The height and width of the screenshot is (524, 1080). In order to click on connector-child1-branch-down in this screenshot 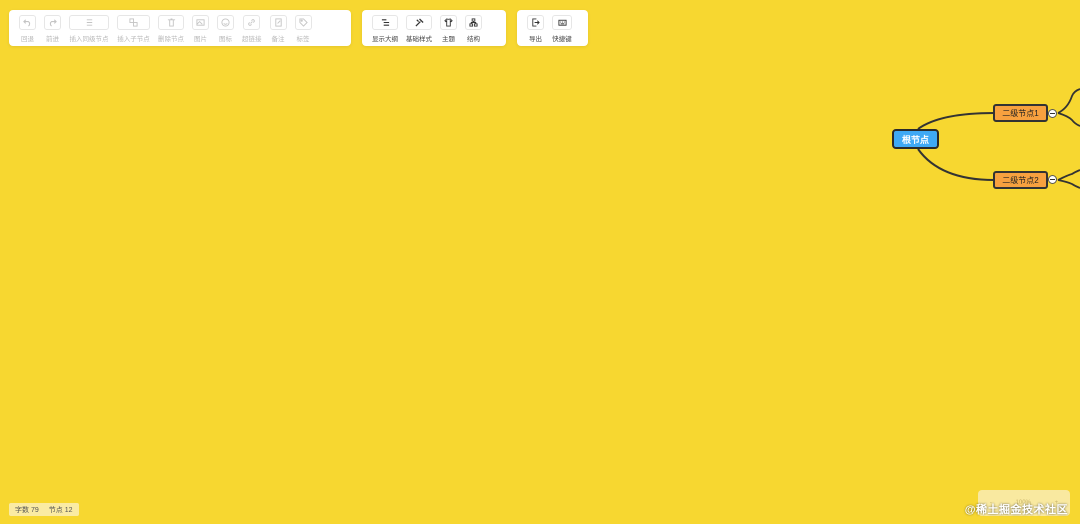, I will do `click(1068, 119)`.